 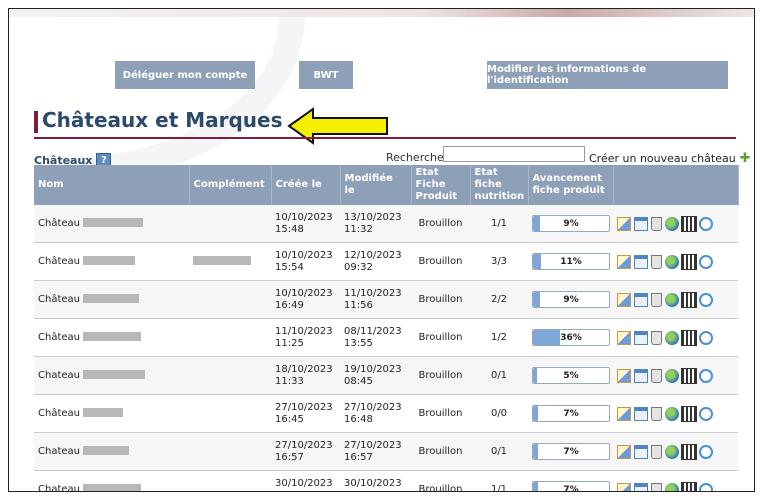 I want to click on cell-modified: 30/10/2023 11:38, so click(x=375, y=480).